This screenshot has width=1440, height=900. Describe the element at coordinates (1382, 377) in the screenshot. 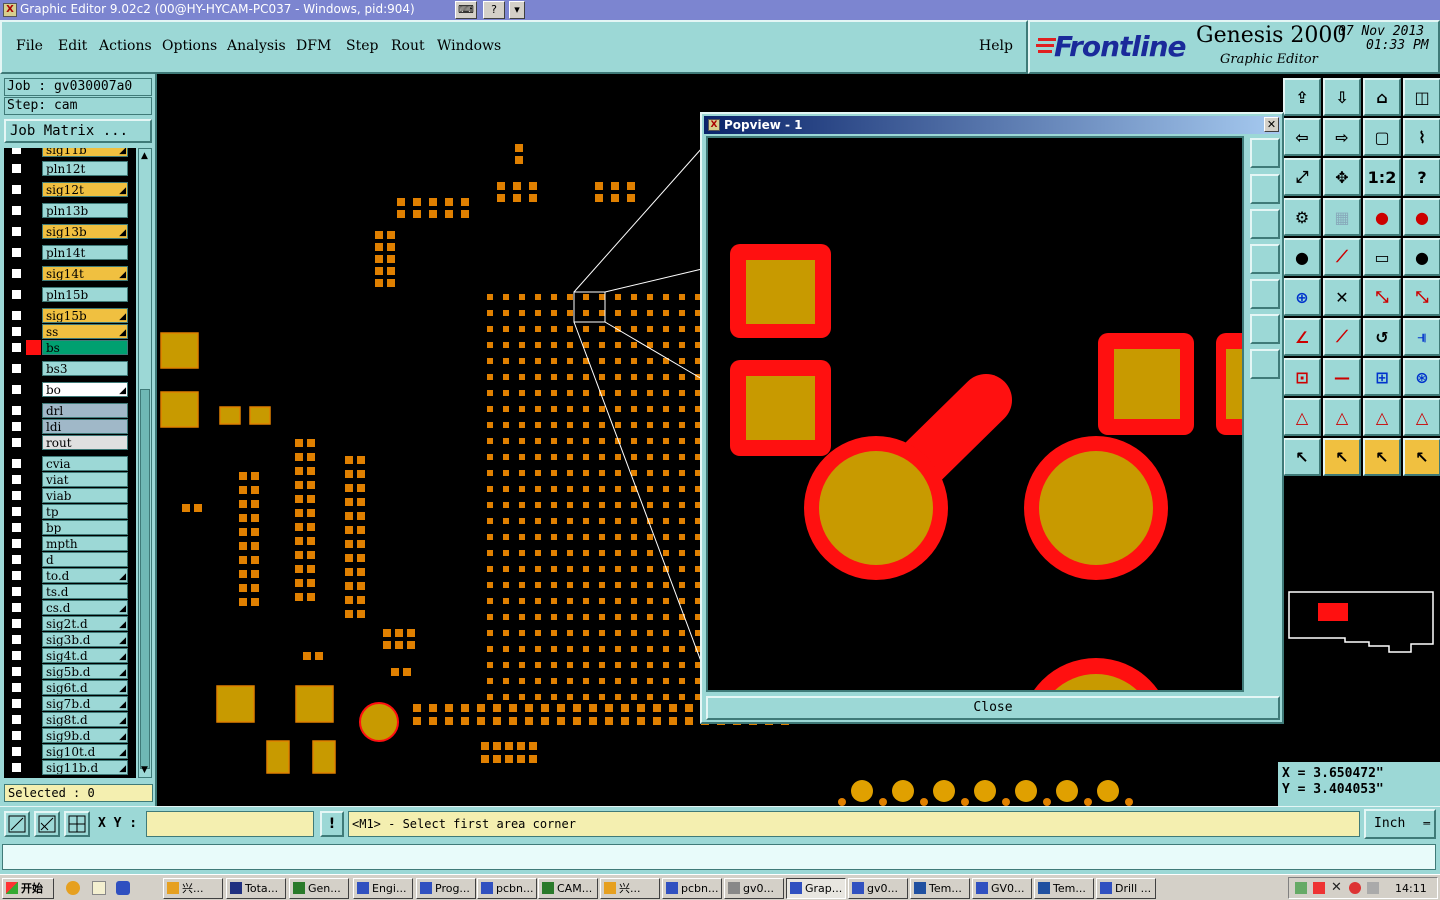

I see `copy-feature-icon: ⊞` at that location.